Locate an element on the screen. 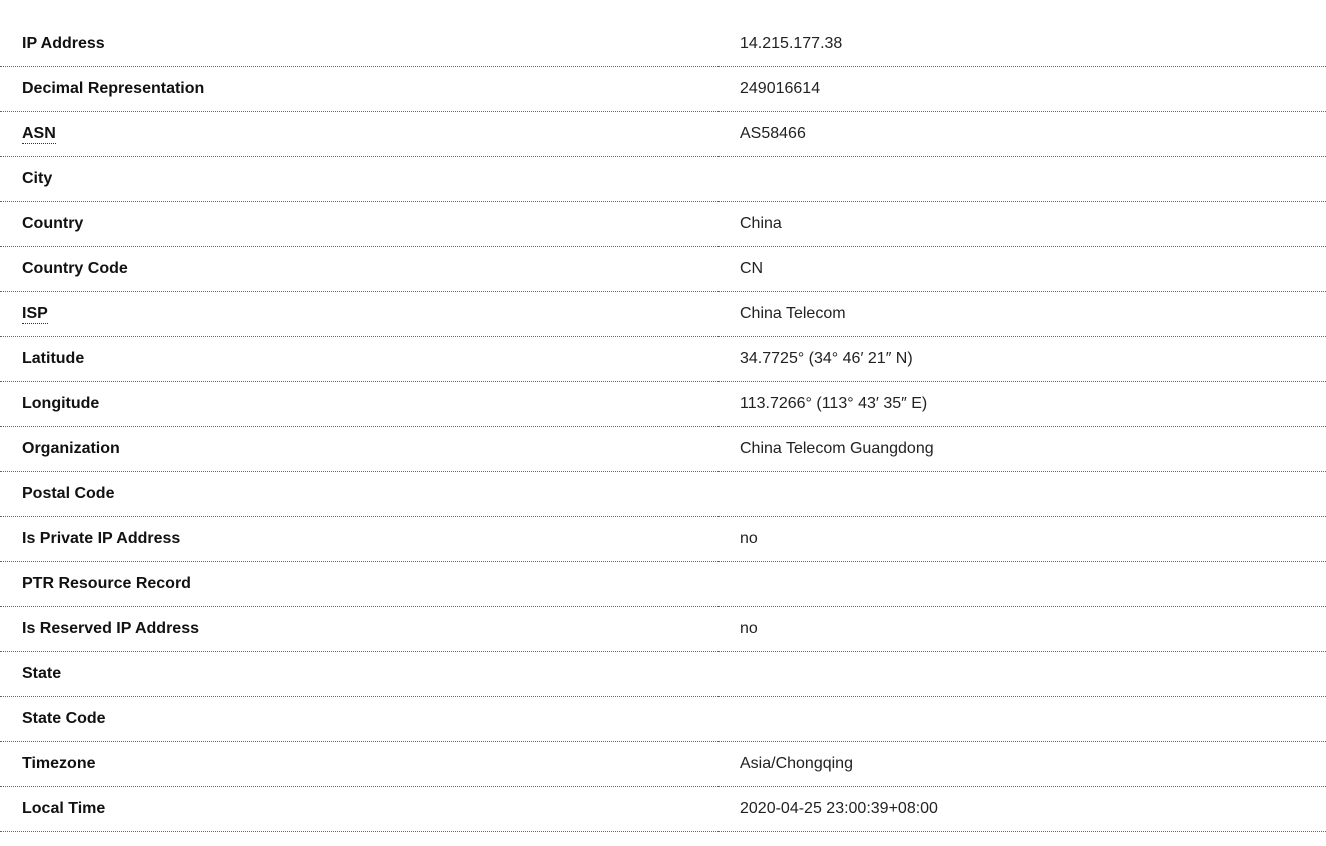 This screenshot has height=846, width=1326. table-row: State is located at coordinates (663, 674).